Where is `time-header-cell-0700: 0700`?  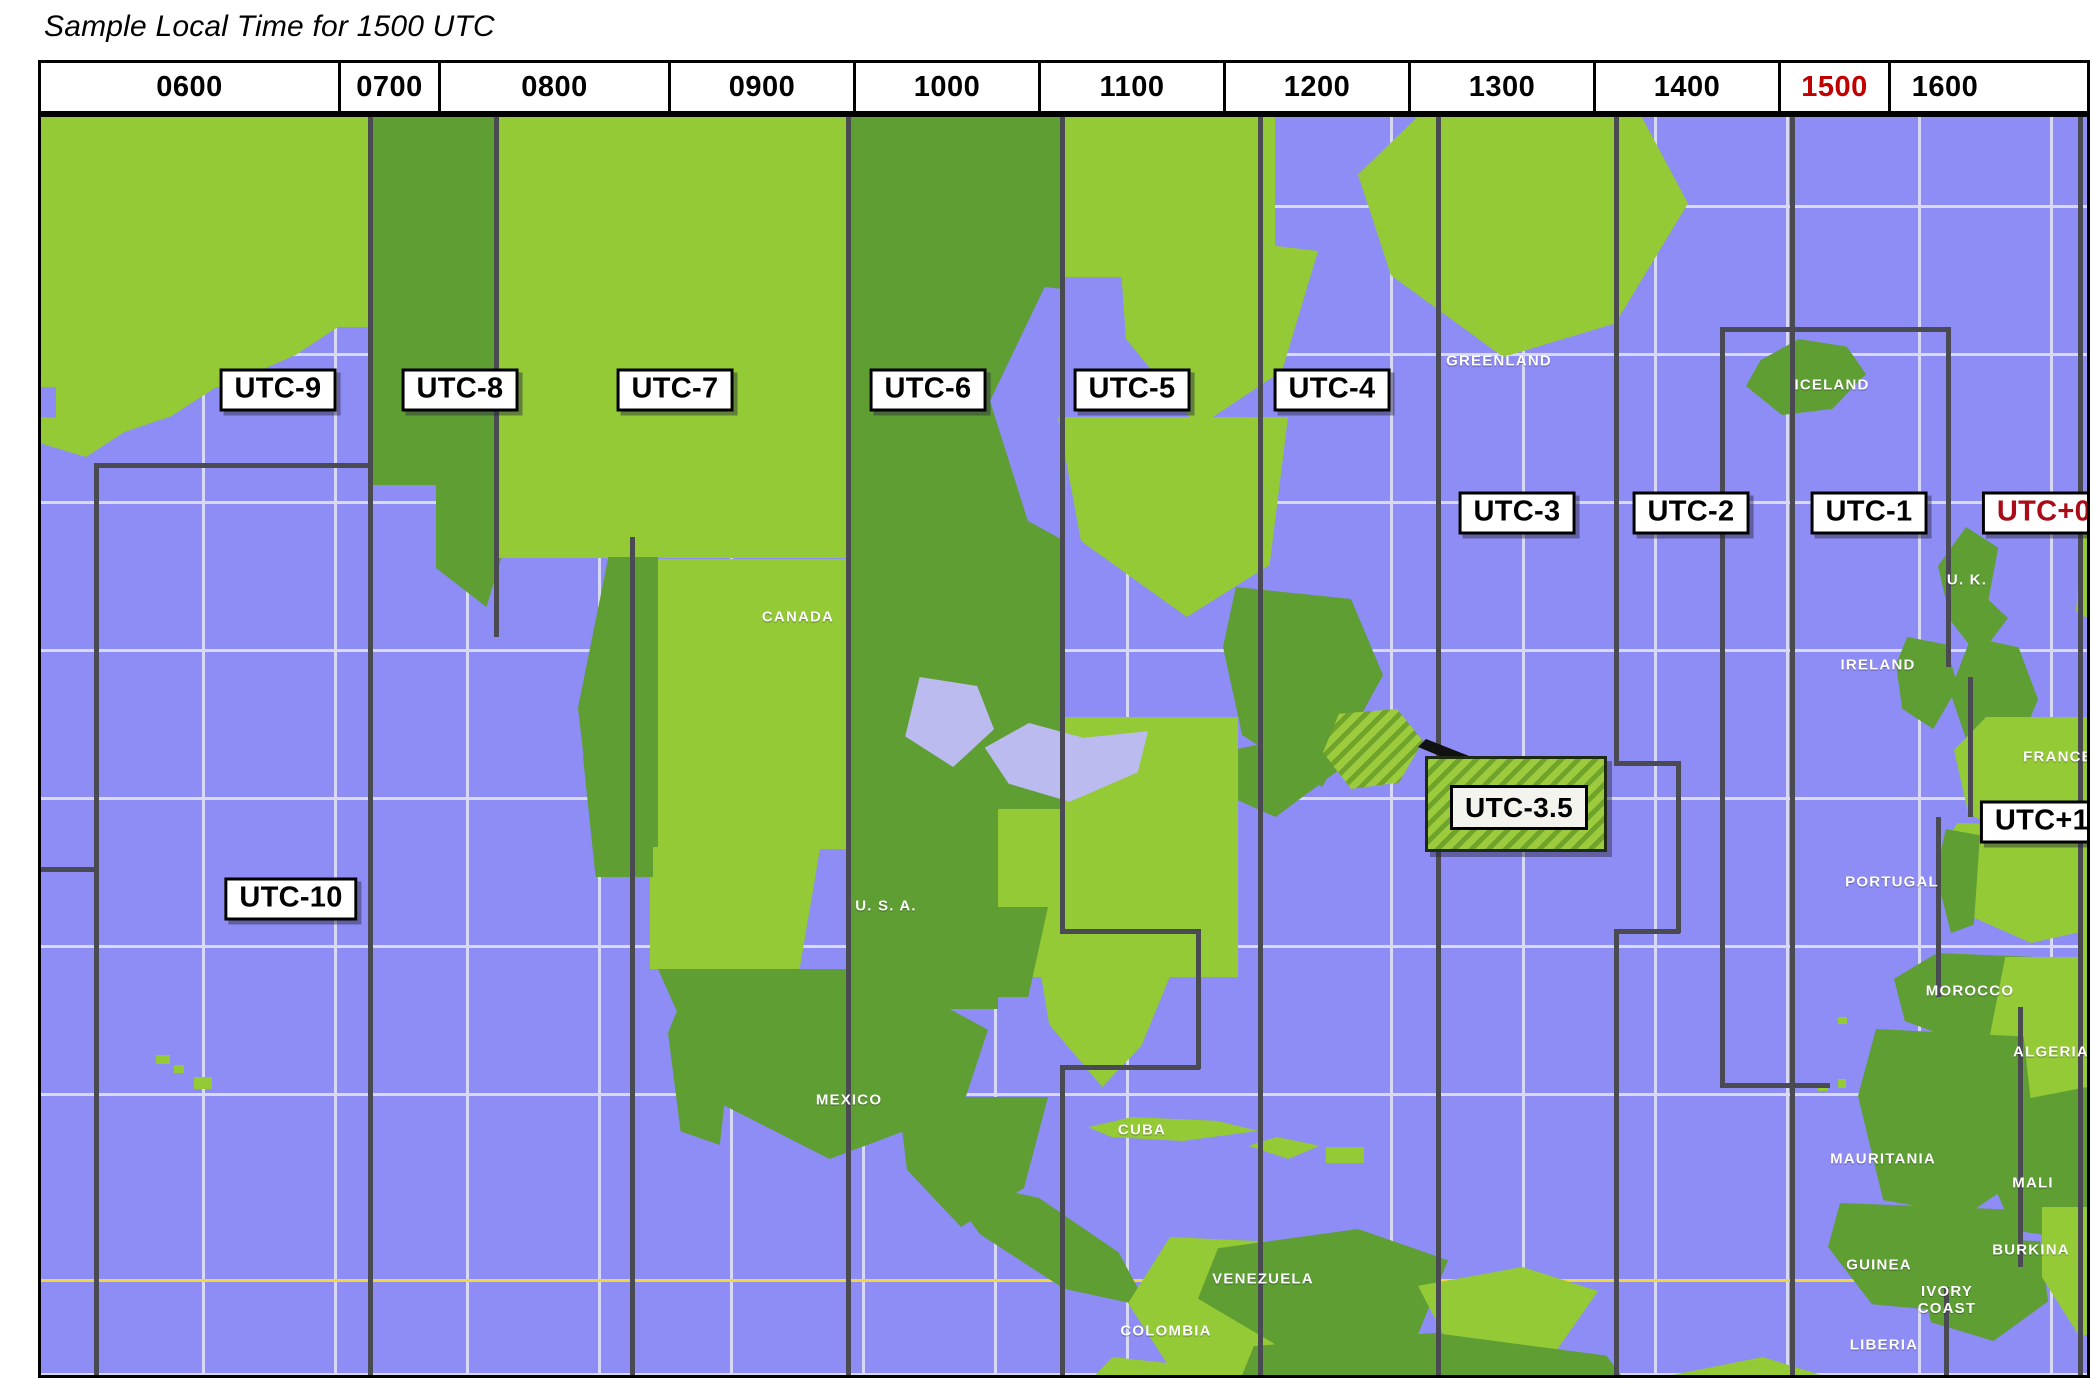
time-header-cell-0700: 0700 is located at coordinates (391, 87).